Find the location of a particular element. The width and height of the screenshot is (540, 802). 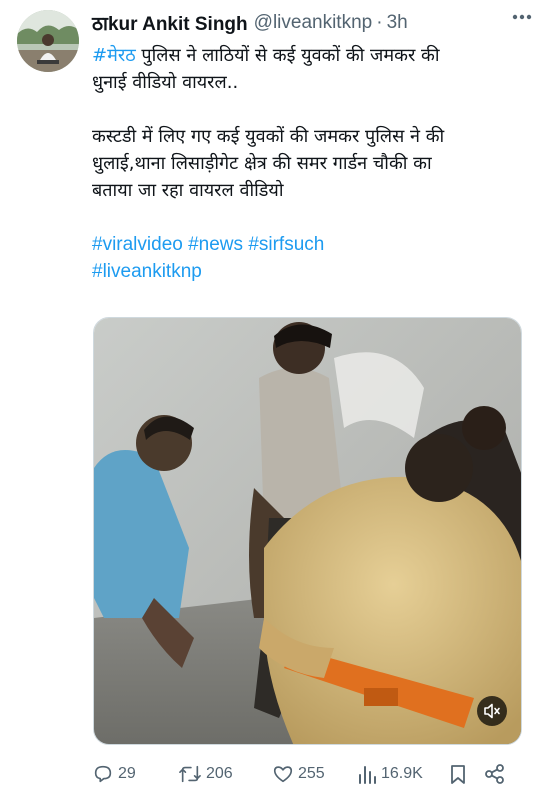

bookmark-icon is located at coordinates (458, 774).